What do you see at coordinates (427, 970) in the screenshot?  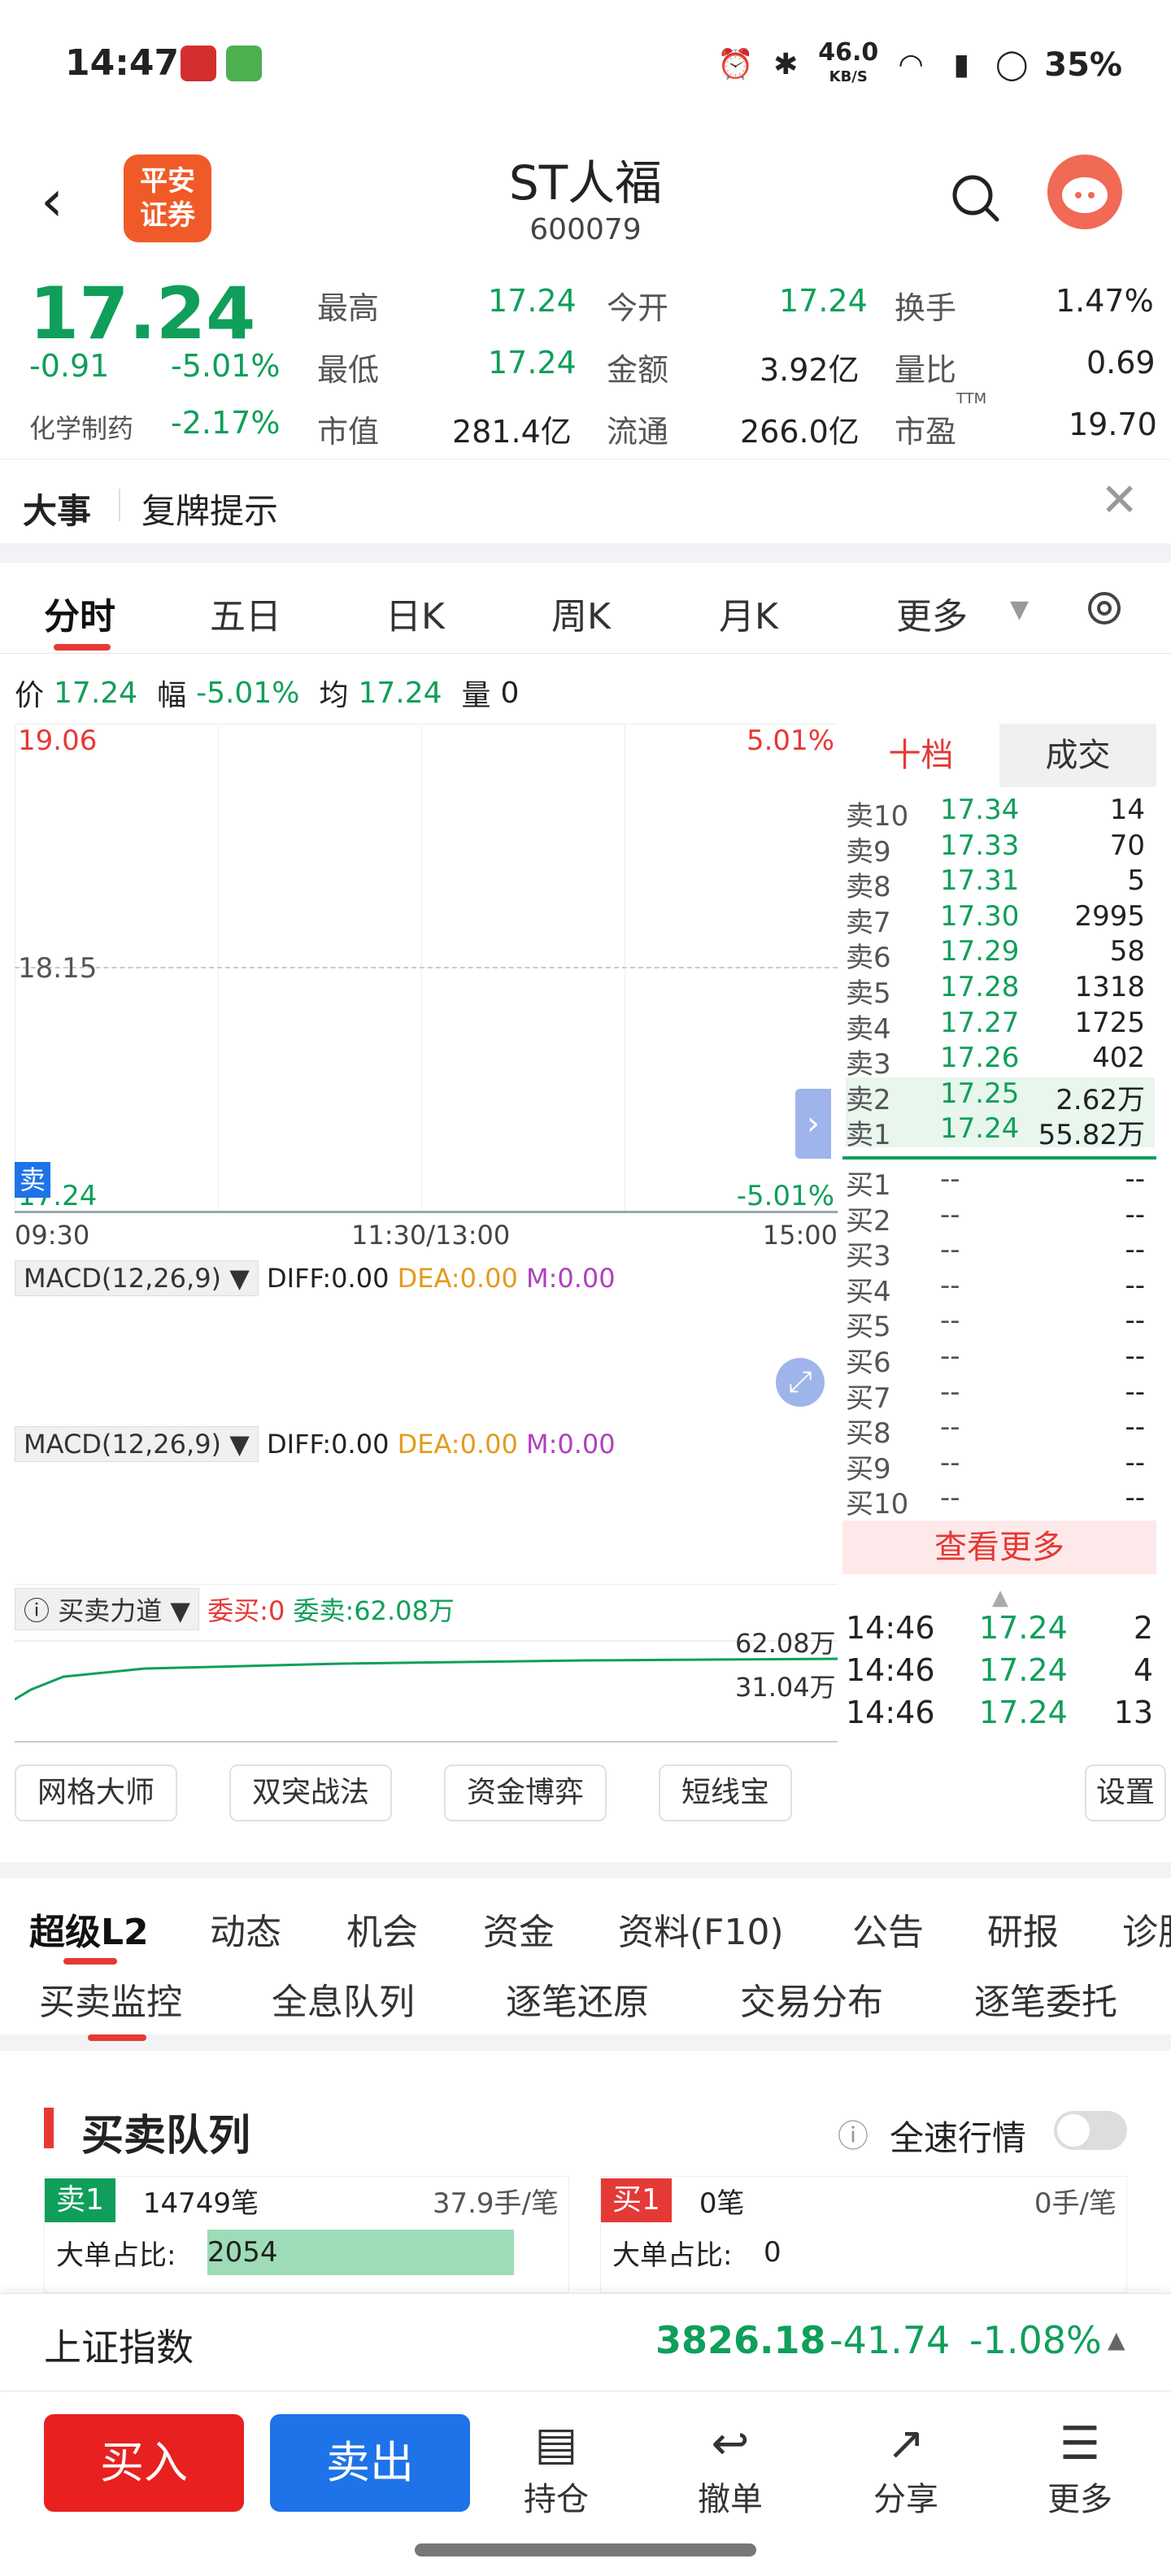 I see `intraday-chart: 19.06 5.01% 18.15 17.24 -5.01% 卖 ›` at bounding box center [427, 970].